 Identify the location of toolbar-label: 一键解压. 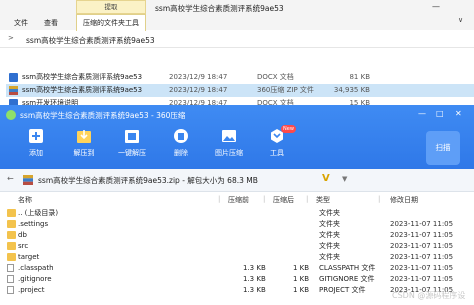
(132, 153).